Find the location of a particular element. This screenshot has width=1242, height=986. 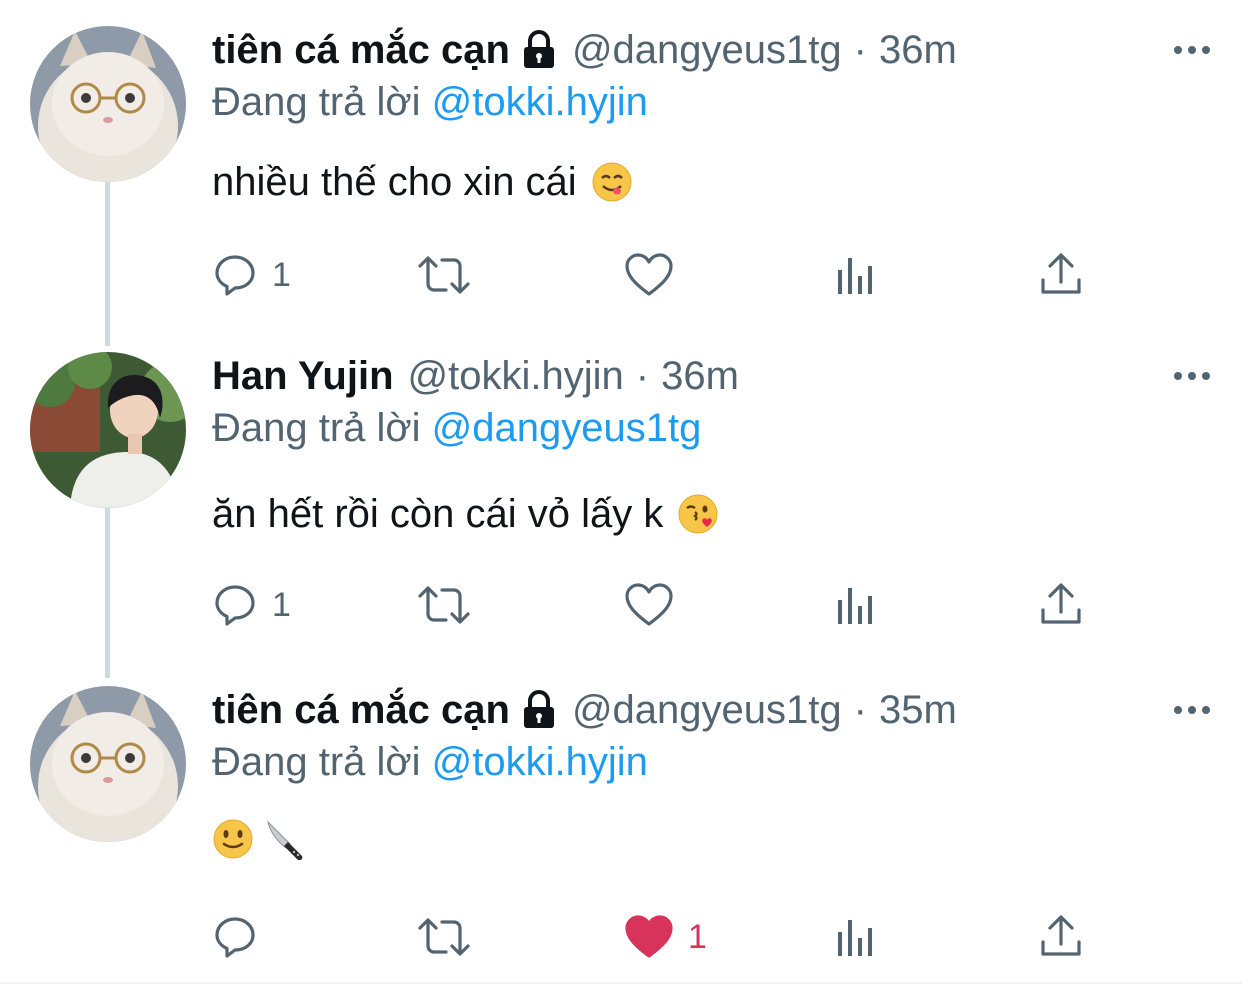

avatar-han-yujin is located at coordinates (108, 430).